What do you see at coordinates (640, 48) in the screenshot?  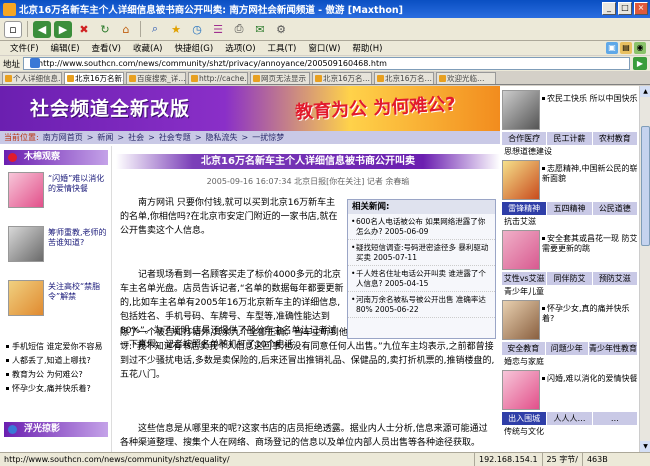 I see `quick-mouse-icon: ◉` at bounding box center [640, 48].